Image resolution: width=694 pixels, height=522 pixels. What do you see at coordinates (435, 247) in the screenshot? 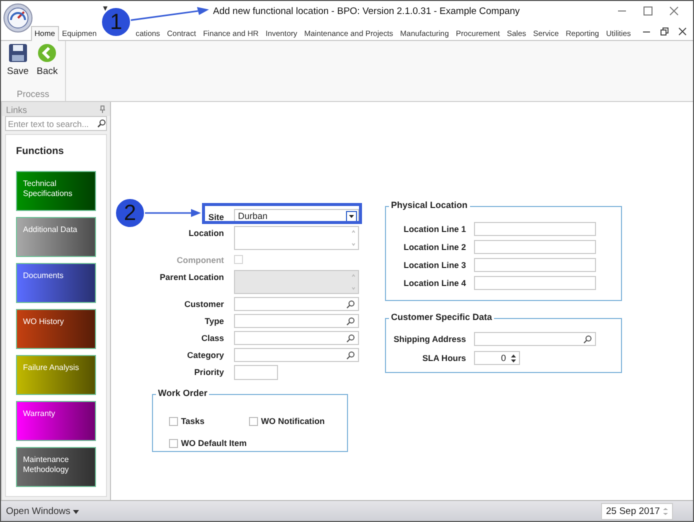
I see `field-label: Location Line 2` at bounding box center [435, 247].